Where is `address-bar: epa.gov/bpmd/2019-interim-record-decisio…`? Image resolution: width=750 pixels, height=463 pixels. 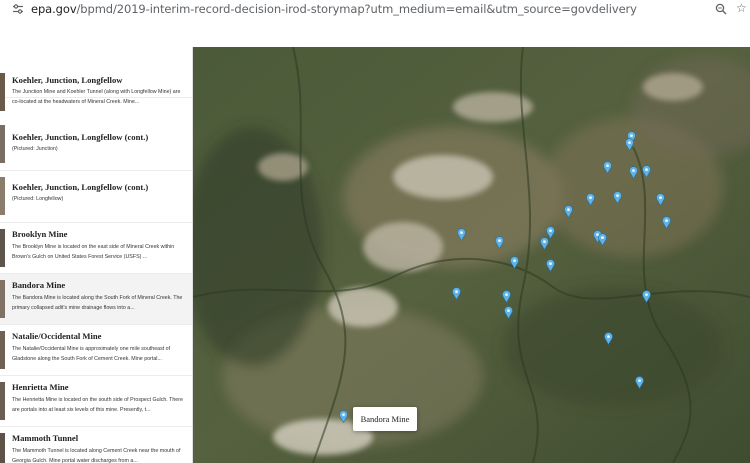 address-bar: epa.gov/bpmd/2019-interim-record-decisio… is located at coordinates (375, 10).